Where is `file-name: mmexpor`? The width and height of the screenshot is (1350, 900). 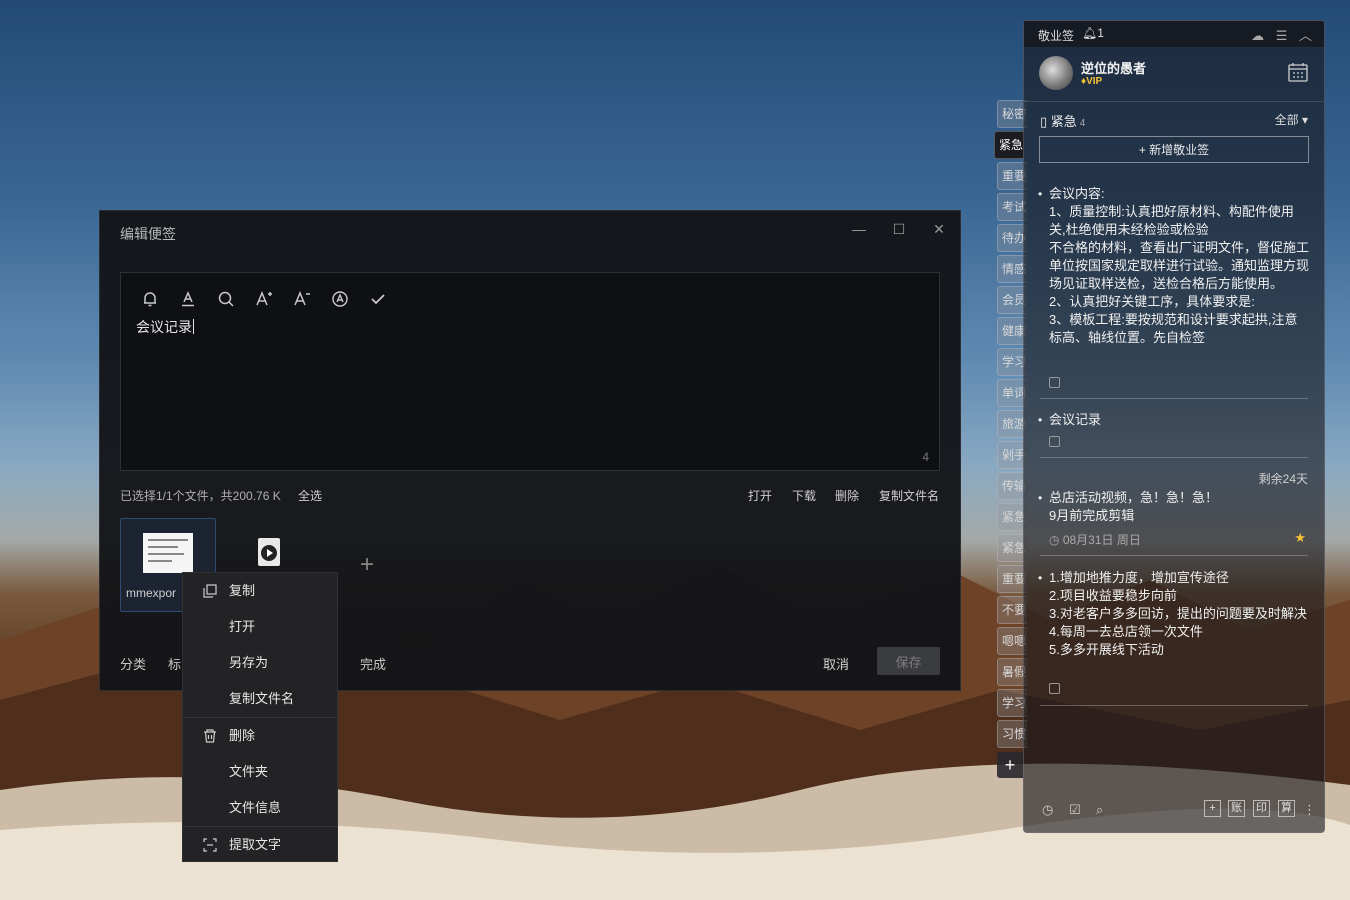 file-name: mmexpor is located at coordinates (151, 593).